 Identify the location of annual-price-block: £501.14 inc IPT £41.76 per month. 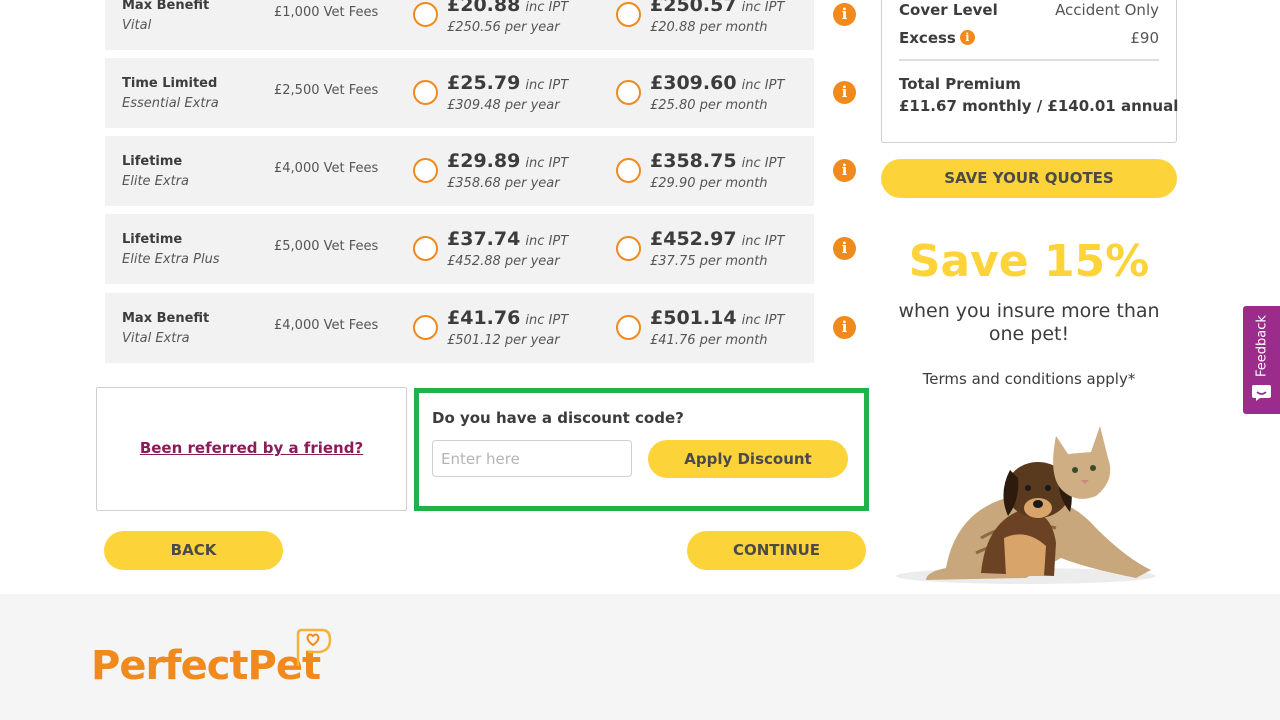
(717, 328).